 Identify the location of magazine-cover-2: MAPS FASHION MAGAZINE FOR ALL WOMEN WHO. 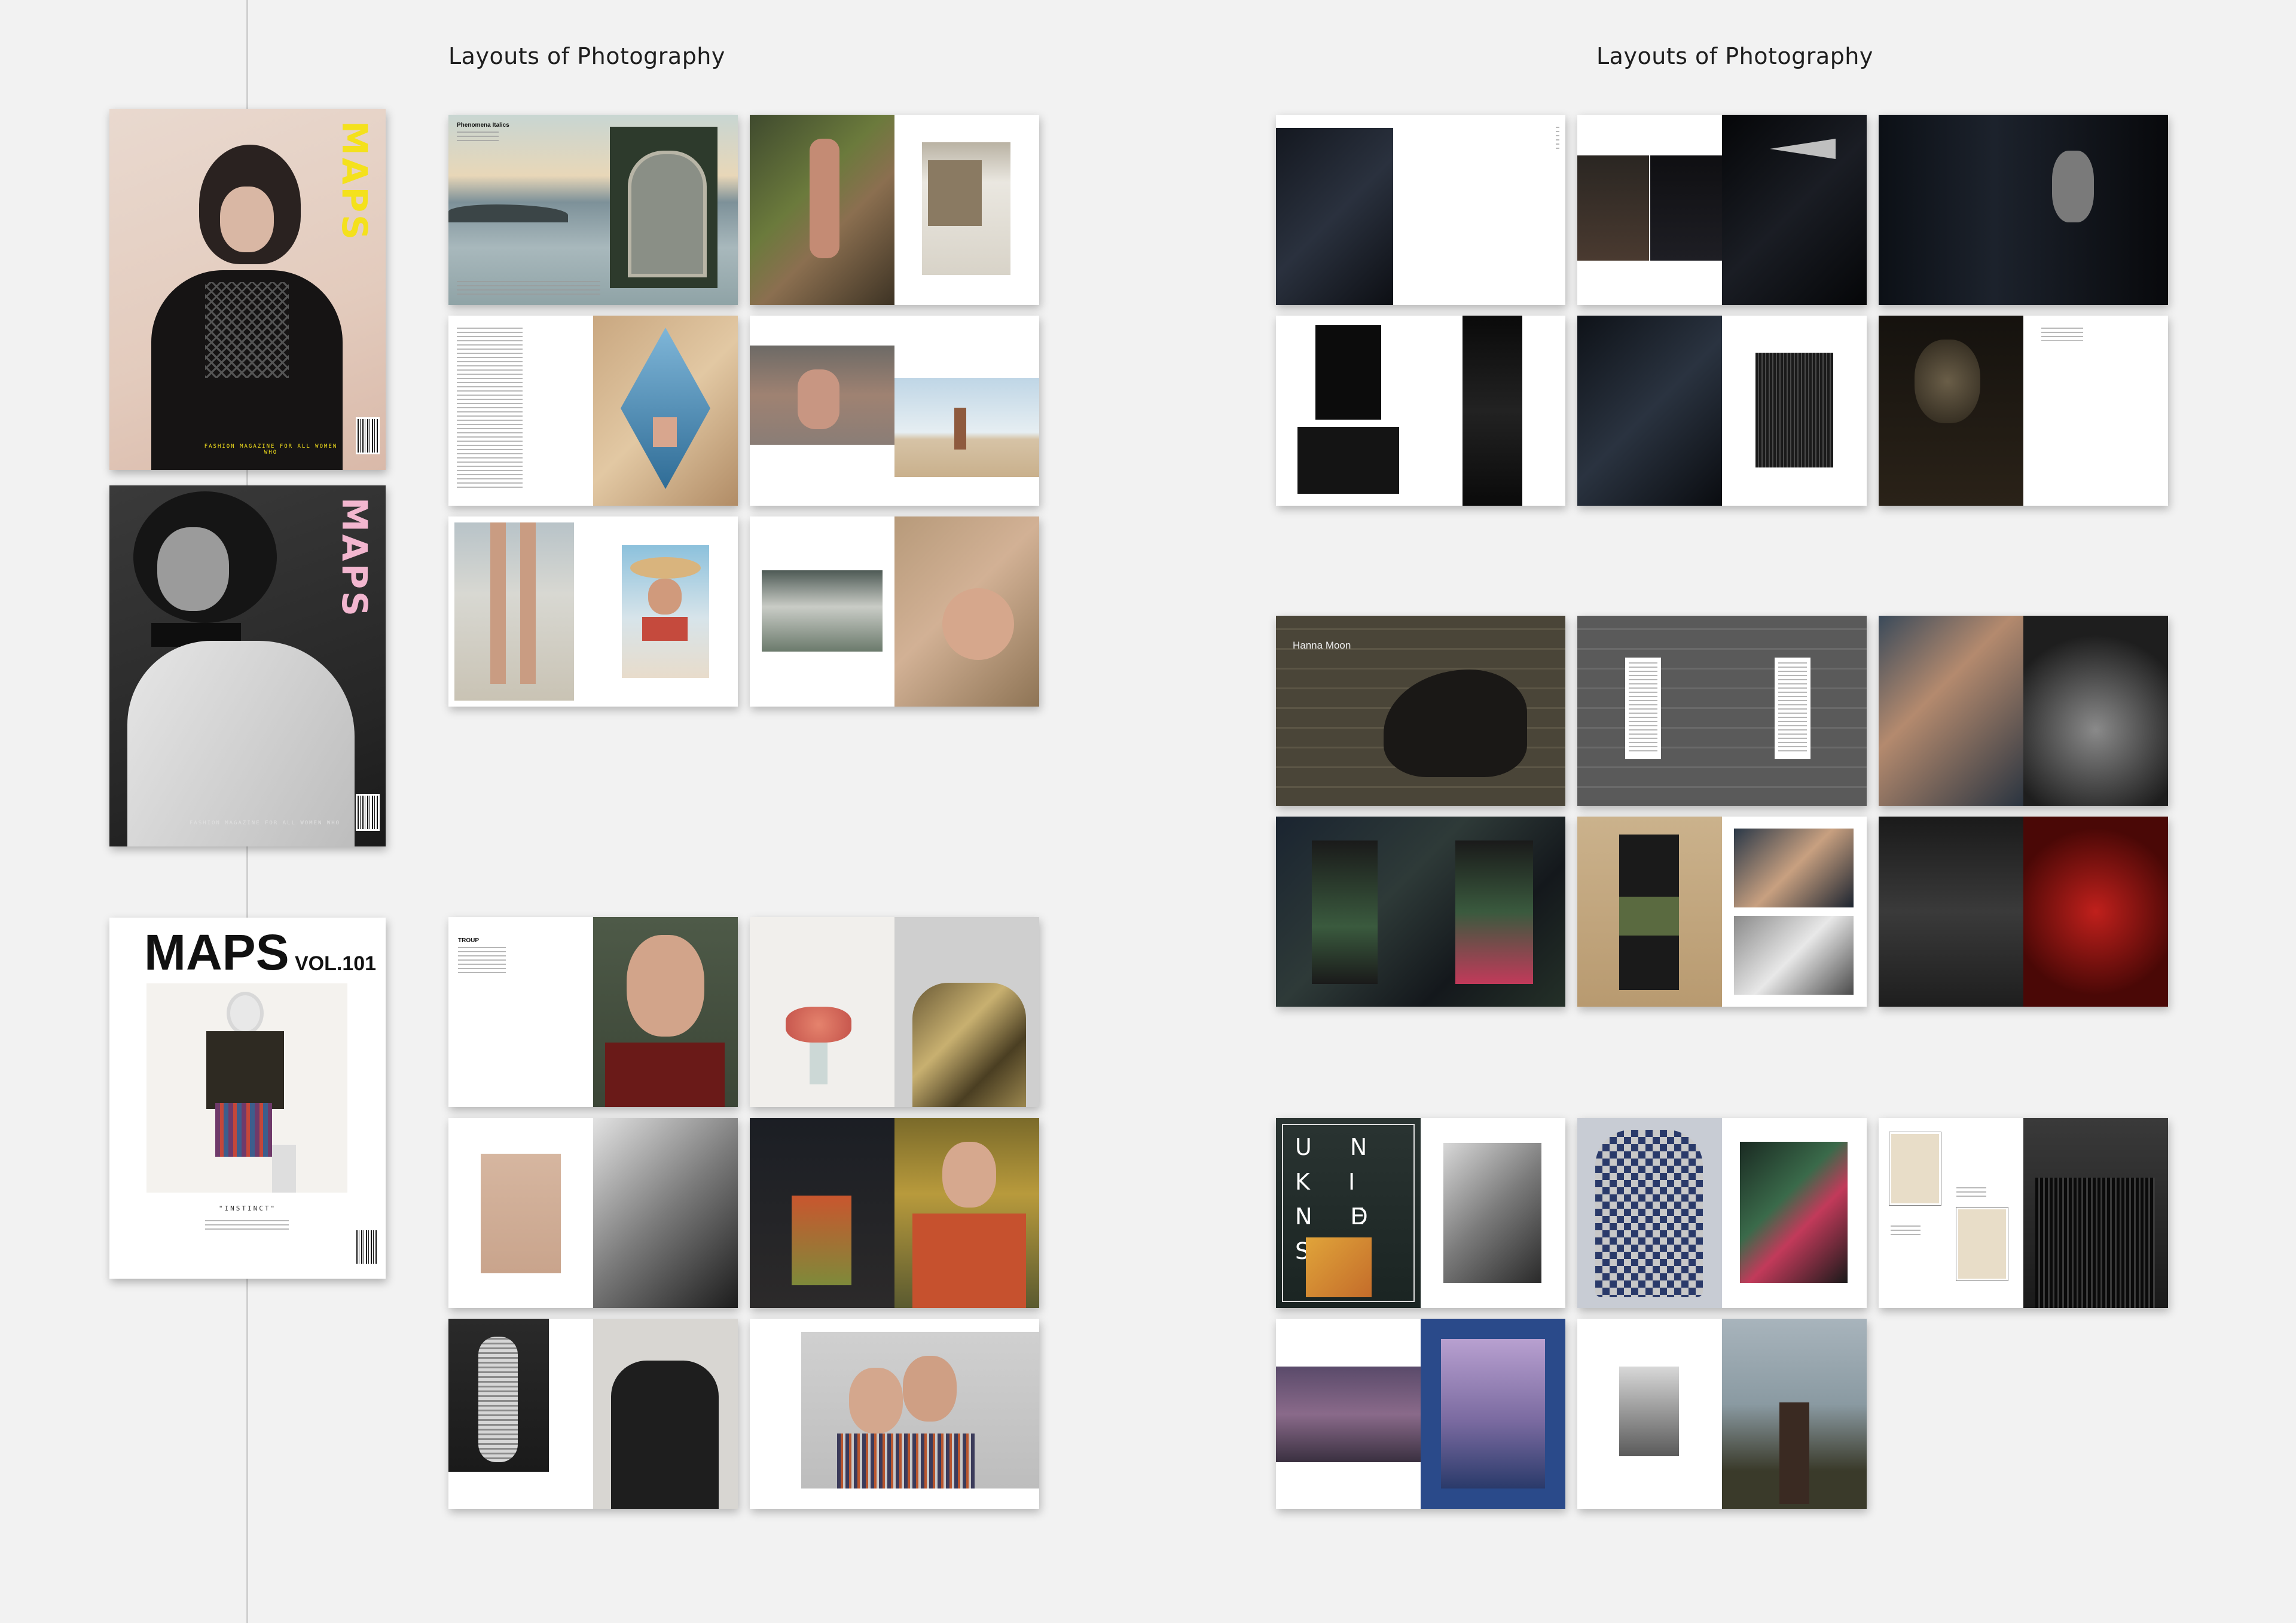
(247, 666).